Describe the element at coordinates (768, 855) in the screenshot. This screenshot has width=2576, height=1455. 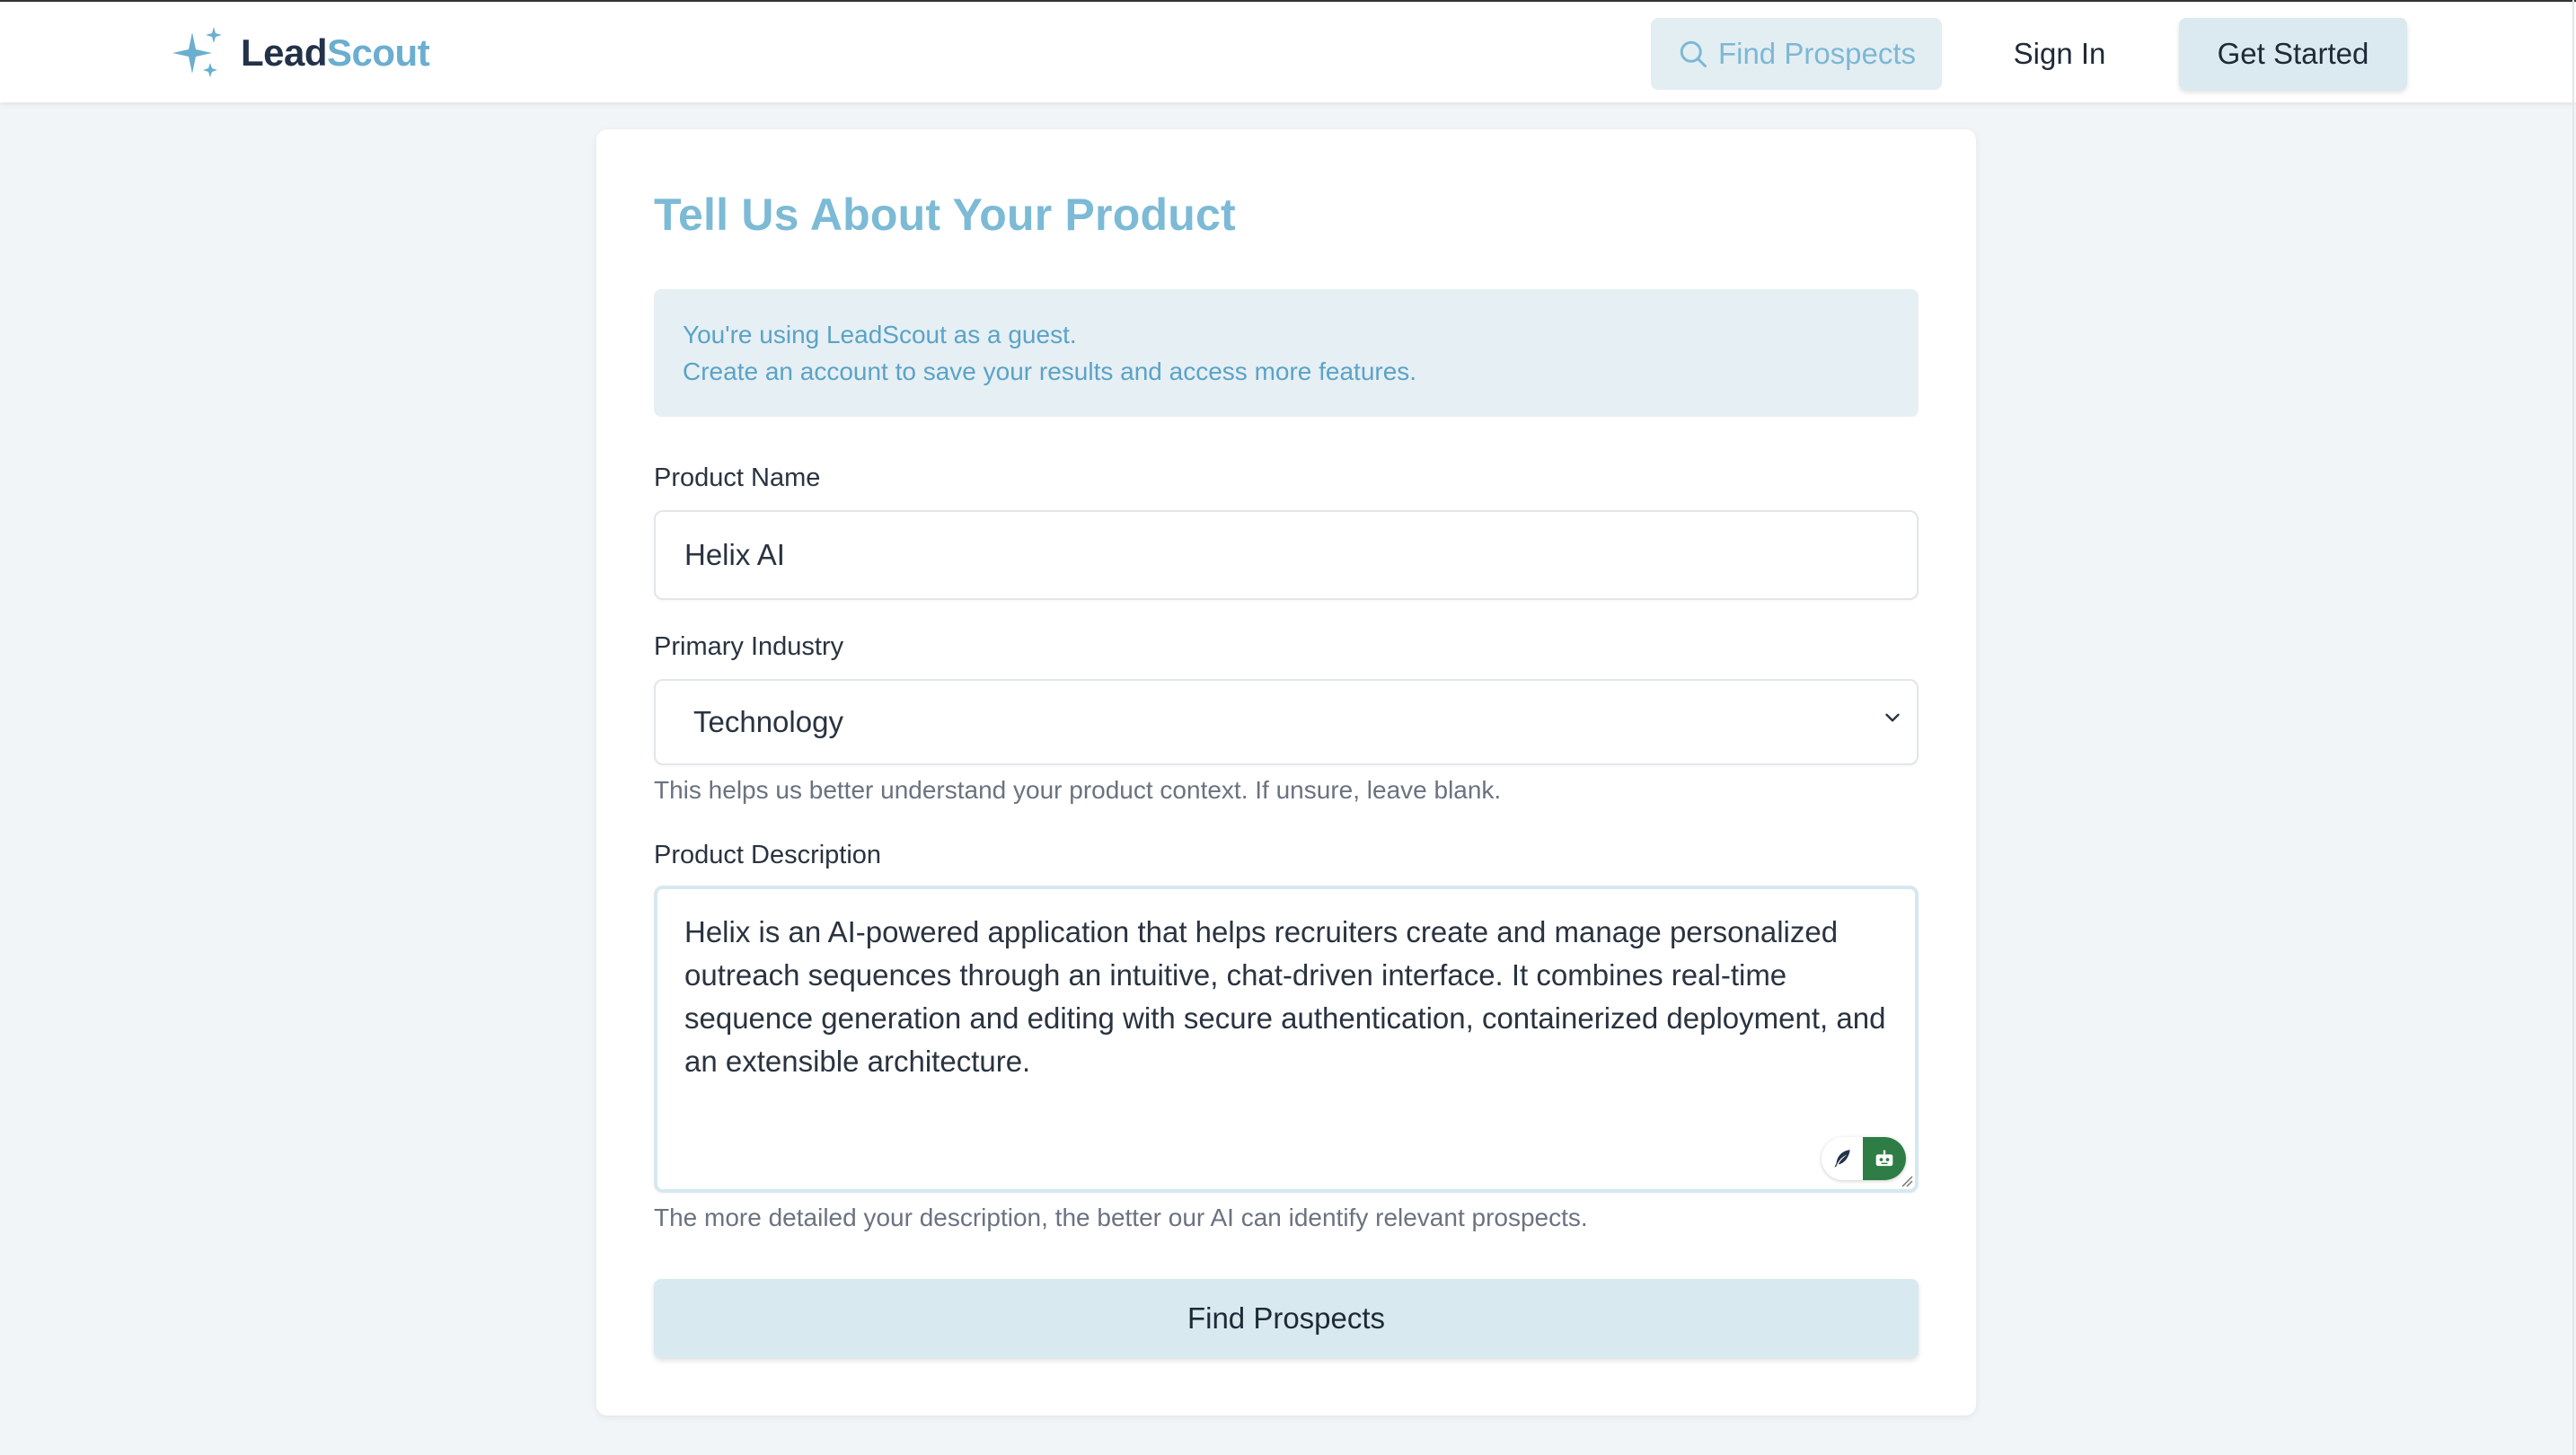
I see `product-description-label: Product Description` at that location.